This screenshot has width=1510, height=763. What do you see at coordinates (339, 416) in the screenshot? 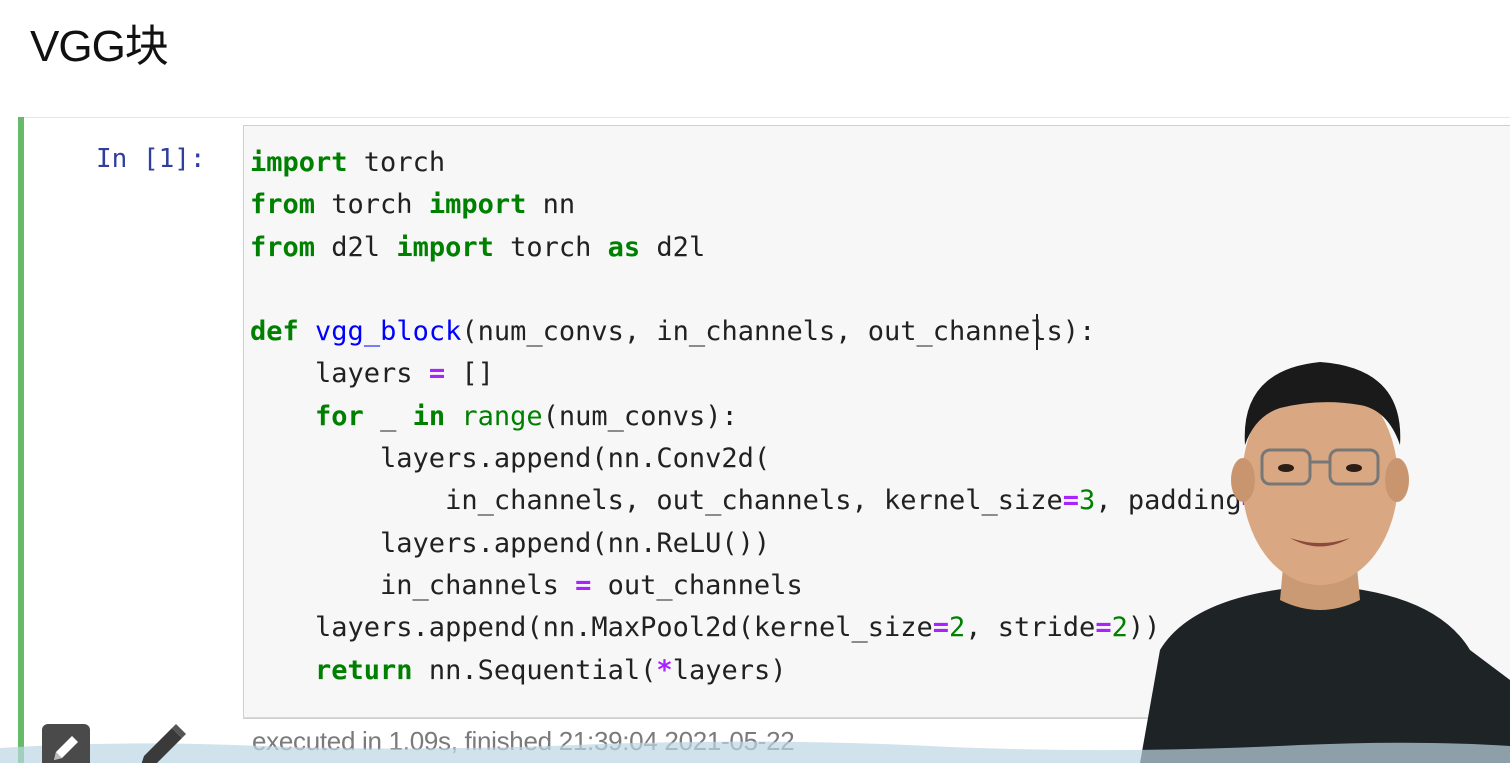
I see `code-token: for` at bounding box center [339, 416].